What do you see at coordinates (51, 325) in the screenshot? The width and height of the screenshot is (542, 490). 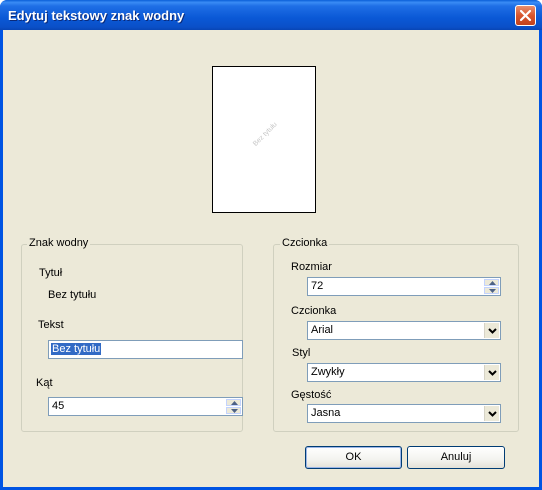 I see `text-label: Tekst` at bounding box center [51, 325].